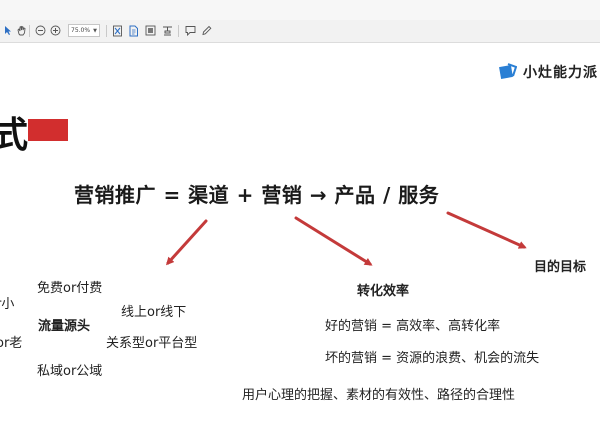 The width and height of the screenshot is (600, 441). Describe the element at coordinates (11, 343) in the screenshot. I see `left-cut-text-2: or老` at that location.